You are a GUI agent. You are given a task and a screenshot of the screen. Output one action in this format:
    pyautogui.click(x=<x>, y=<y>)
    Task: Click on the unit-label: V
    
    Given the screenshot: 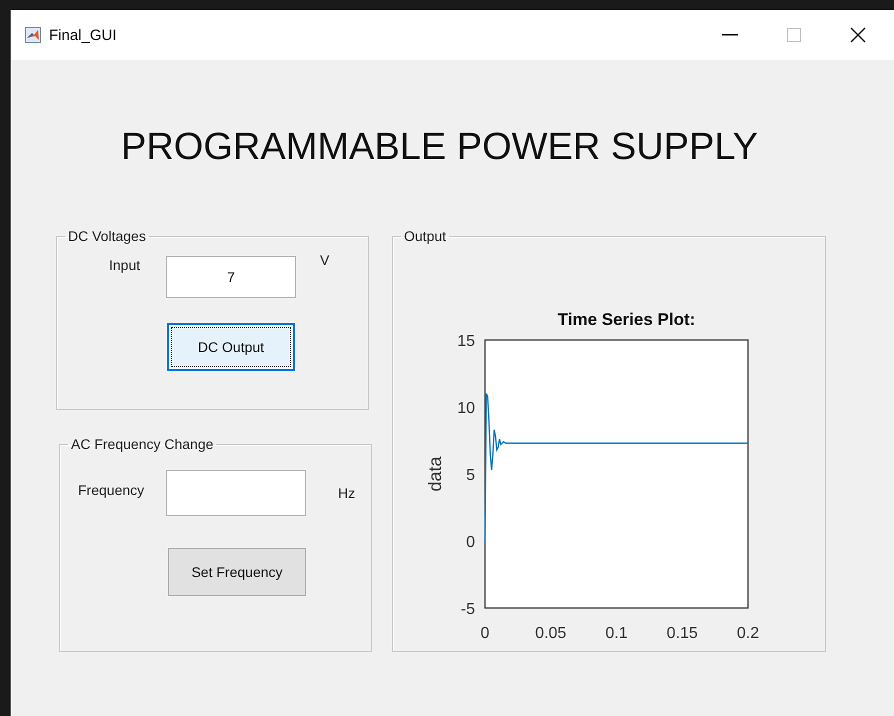 What is the action you would take?
    pyautogui.click(x=325, y=260)
    